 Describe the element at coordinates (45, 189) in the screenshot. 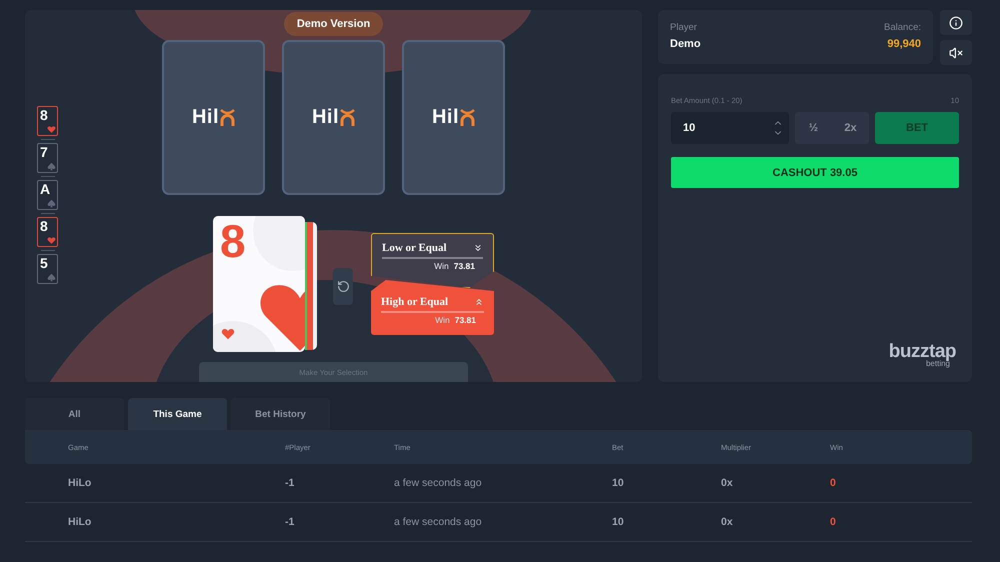

I see `card-rank: A` at that location.